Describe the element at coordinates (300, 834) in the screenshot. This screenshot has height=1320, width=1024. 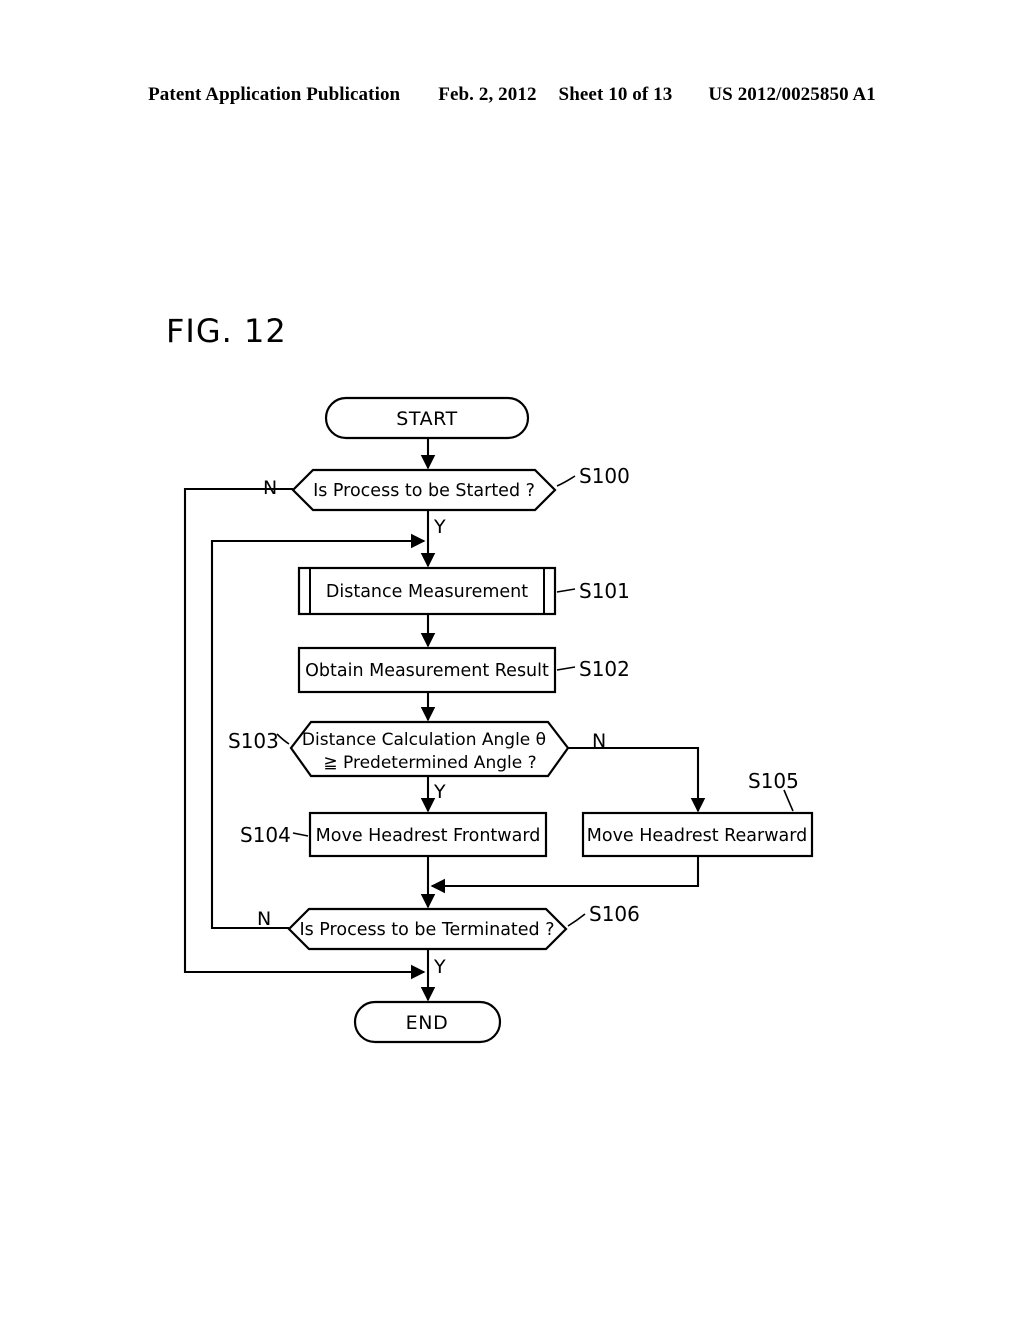
I see `leader-s104` at that location.